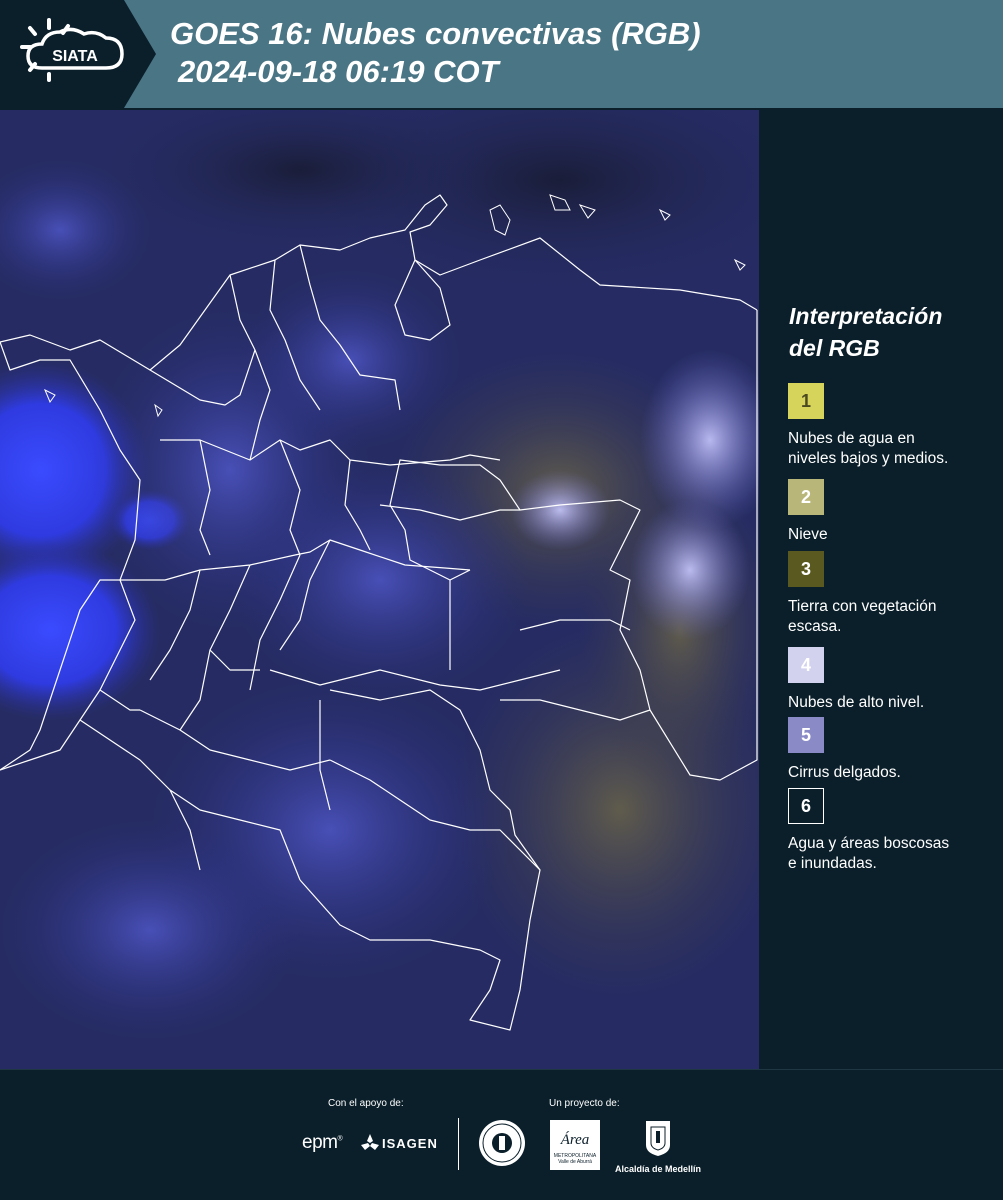 This screenshot has width=1003, height=1200. Describe the element at coordinates (806, 735) in the screenshot. I see `legend-swatch-5: 5` at that location.